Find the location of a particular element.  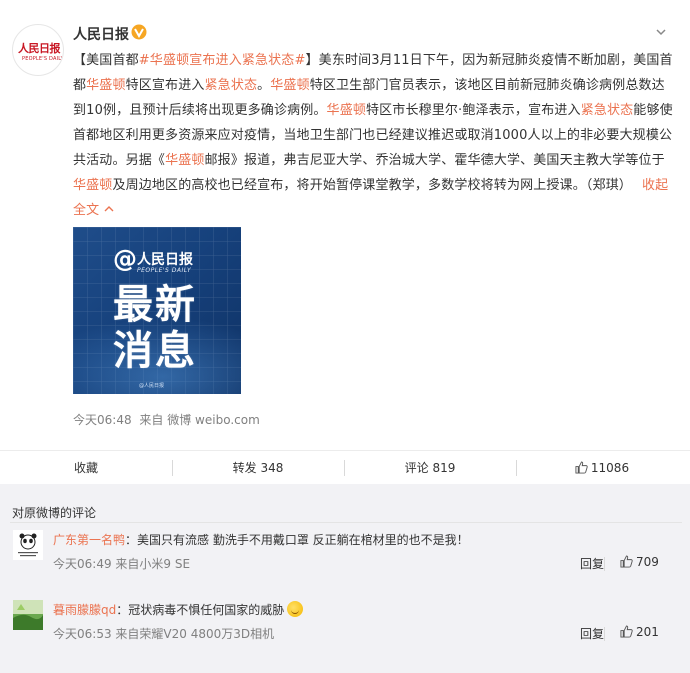

post-text-segment: 【美国首都 is located at coordinates (106, 60).